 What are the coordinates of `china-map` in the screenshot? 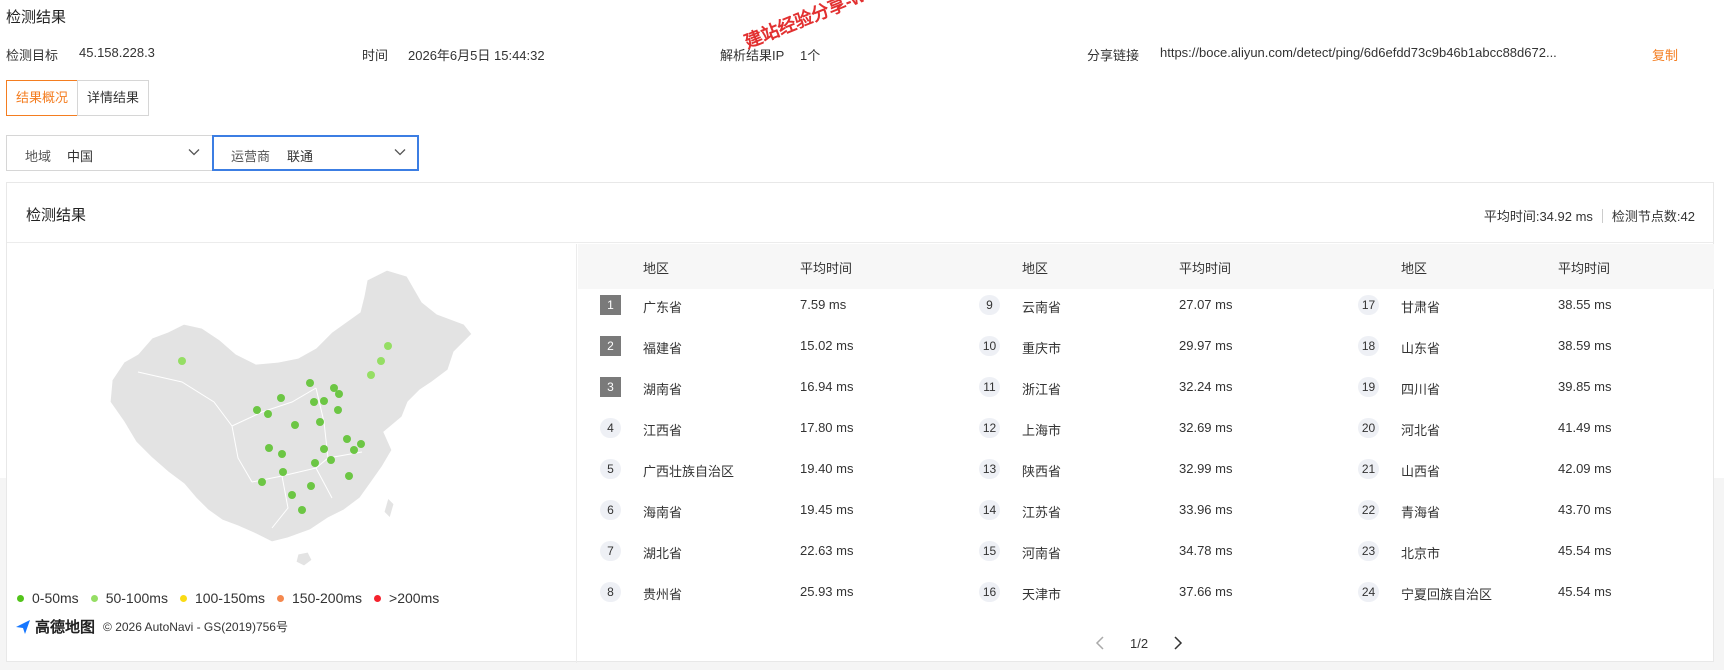 It's located at (292, 427).